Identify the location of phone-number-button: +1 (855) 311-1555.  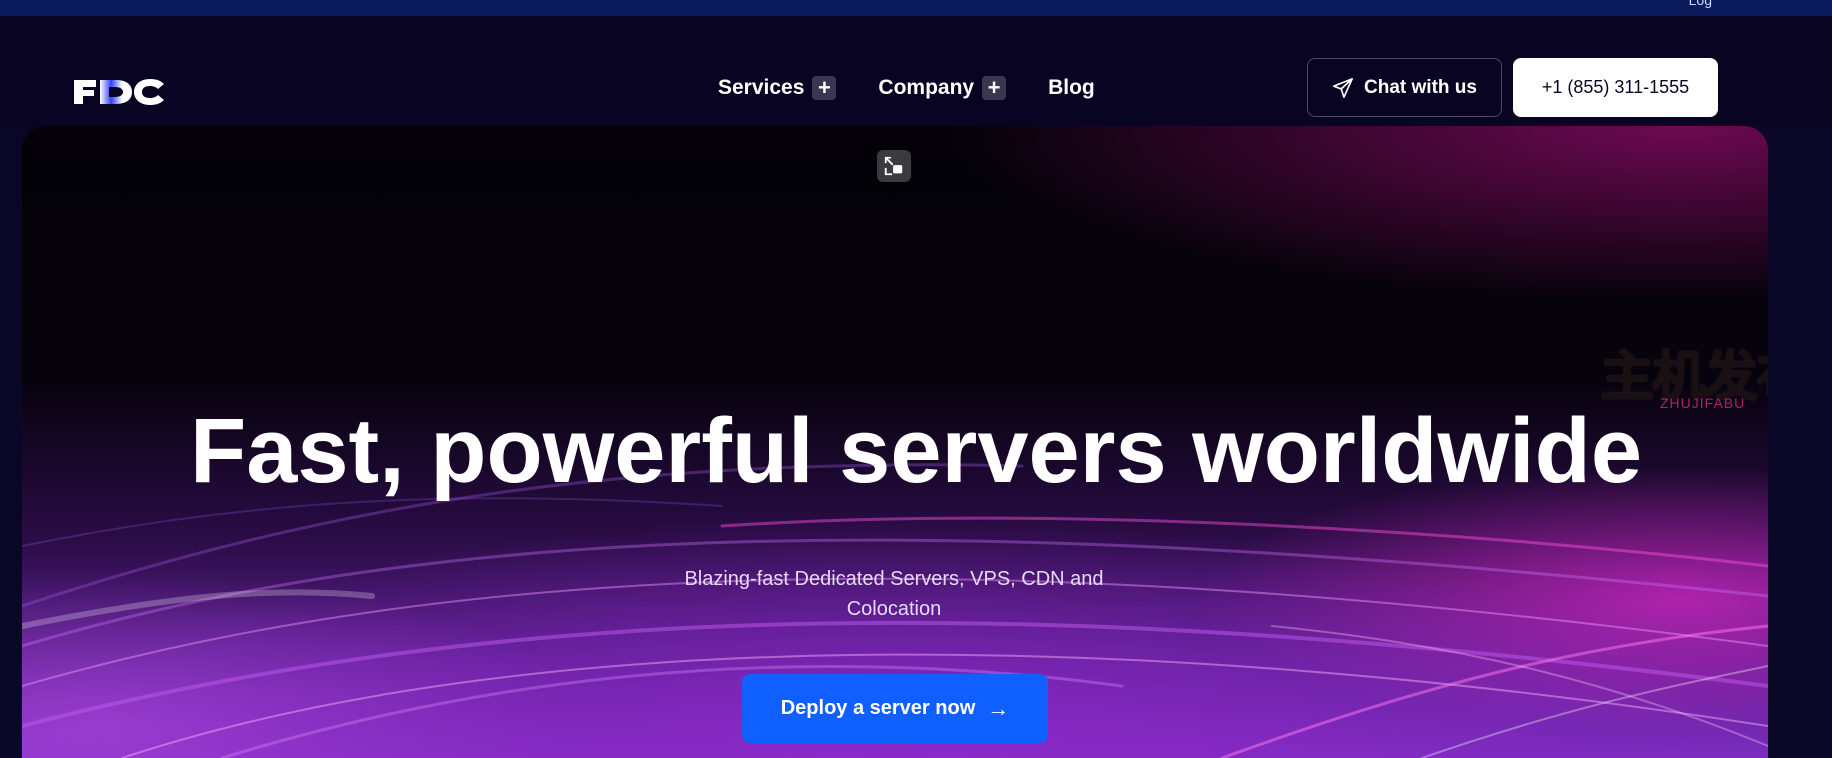
(1615, 87).